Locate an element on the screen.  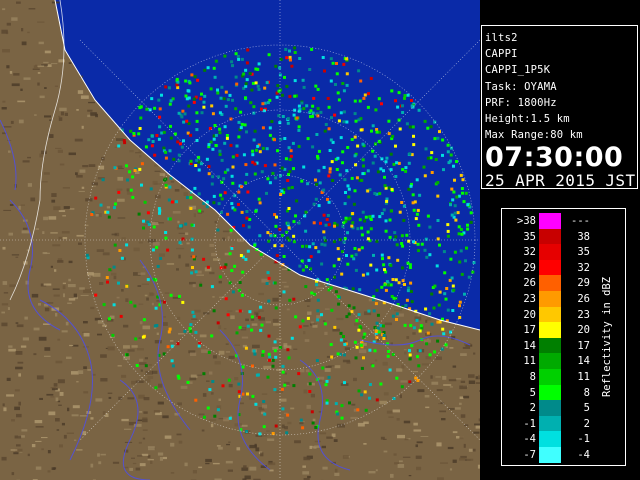
legend-high-value: 14 is located at coordinates (583, 361).